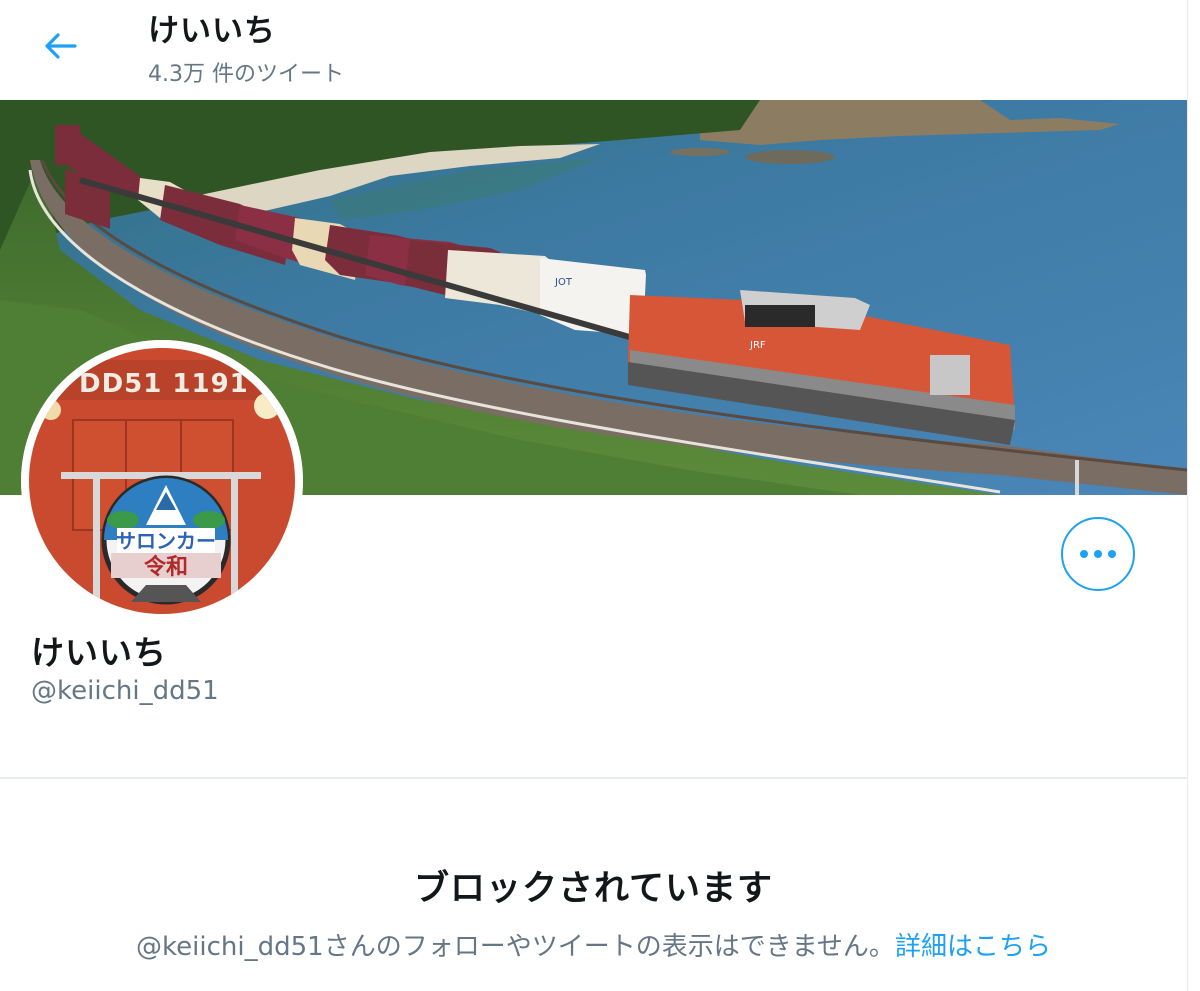  Describe the element at coordinates (125, 691) in the screenshot. I see `profile-handle: @keiichi_dd51` at that location.